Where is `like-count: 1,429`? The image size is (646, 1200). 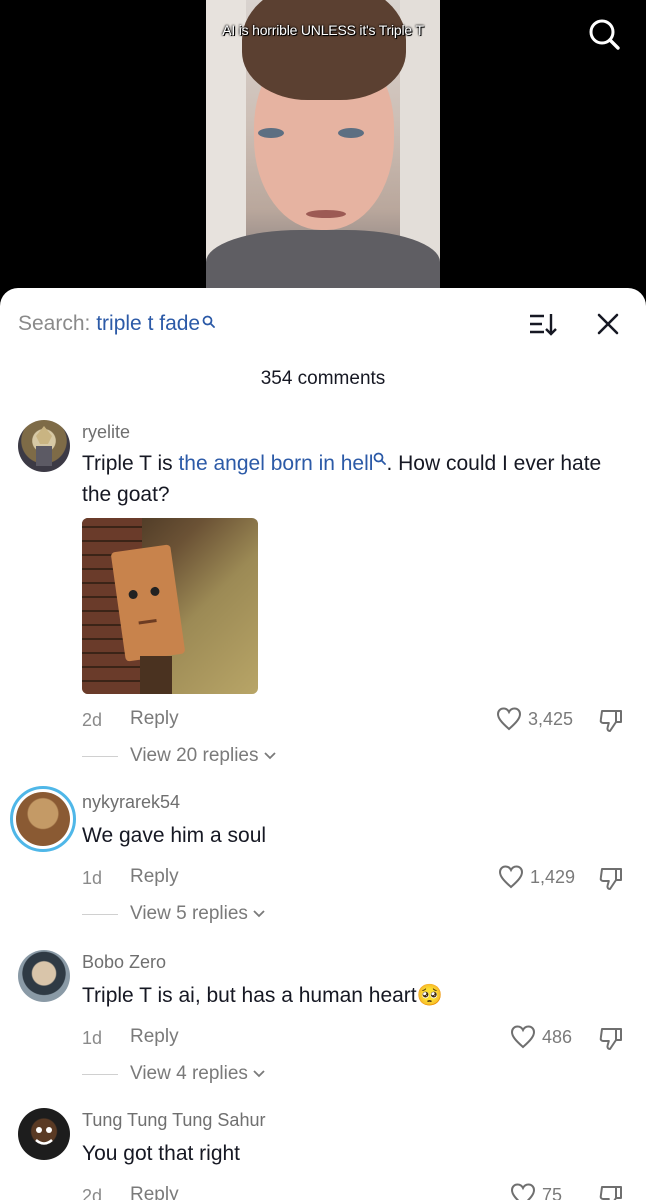 like-count: 1,429 is located at coordinates (553, 876).